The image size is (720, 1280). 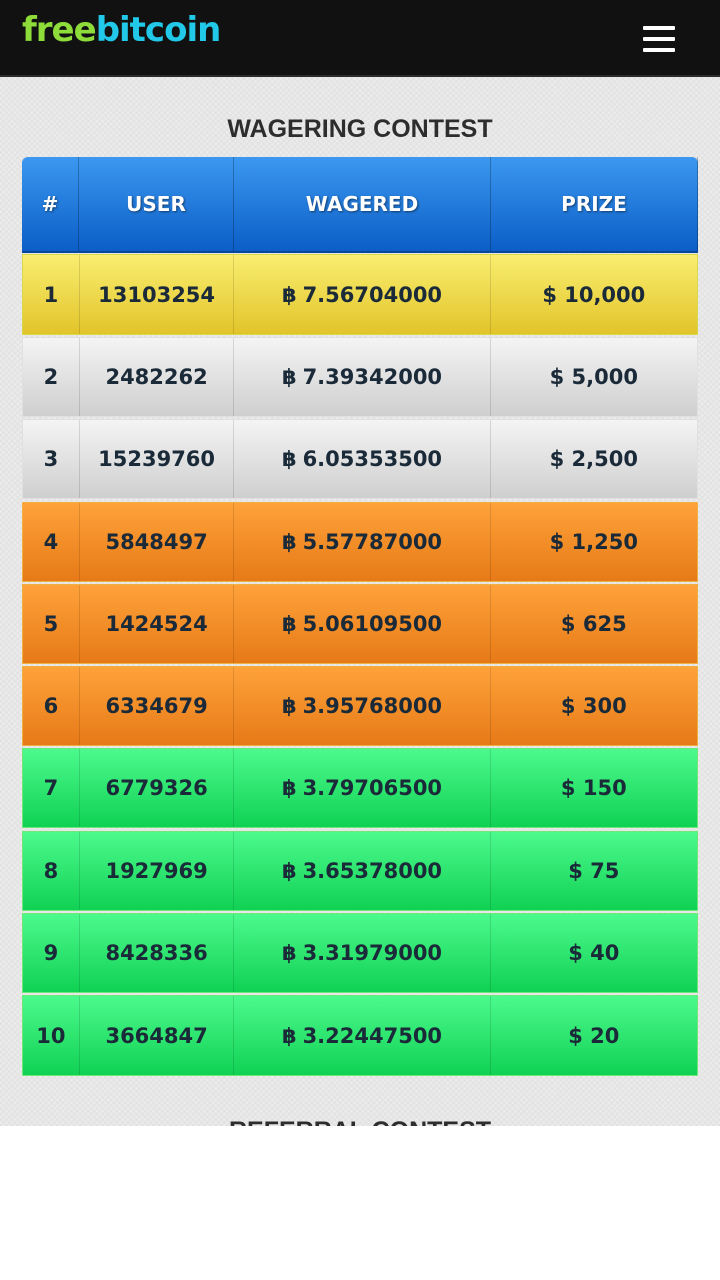 What do you see at coordinates (372, 377) in the screenshot?
I see `wagered-value: 7.39342000` at bounding box center [372, 377].